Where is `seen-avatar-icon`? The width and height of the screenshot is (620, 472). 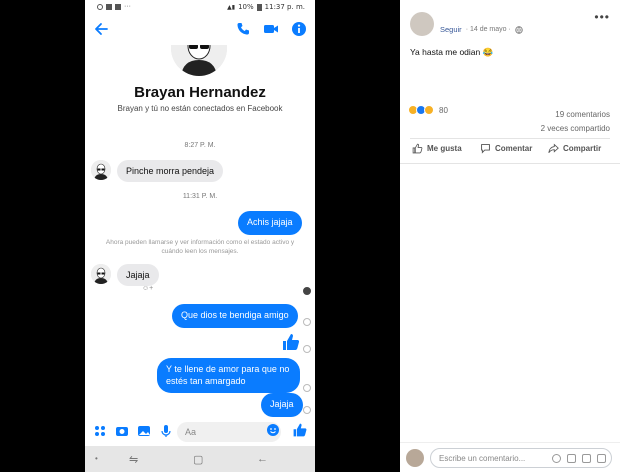
seen-avatar-icon is located at coordinates (307, 291).